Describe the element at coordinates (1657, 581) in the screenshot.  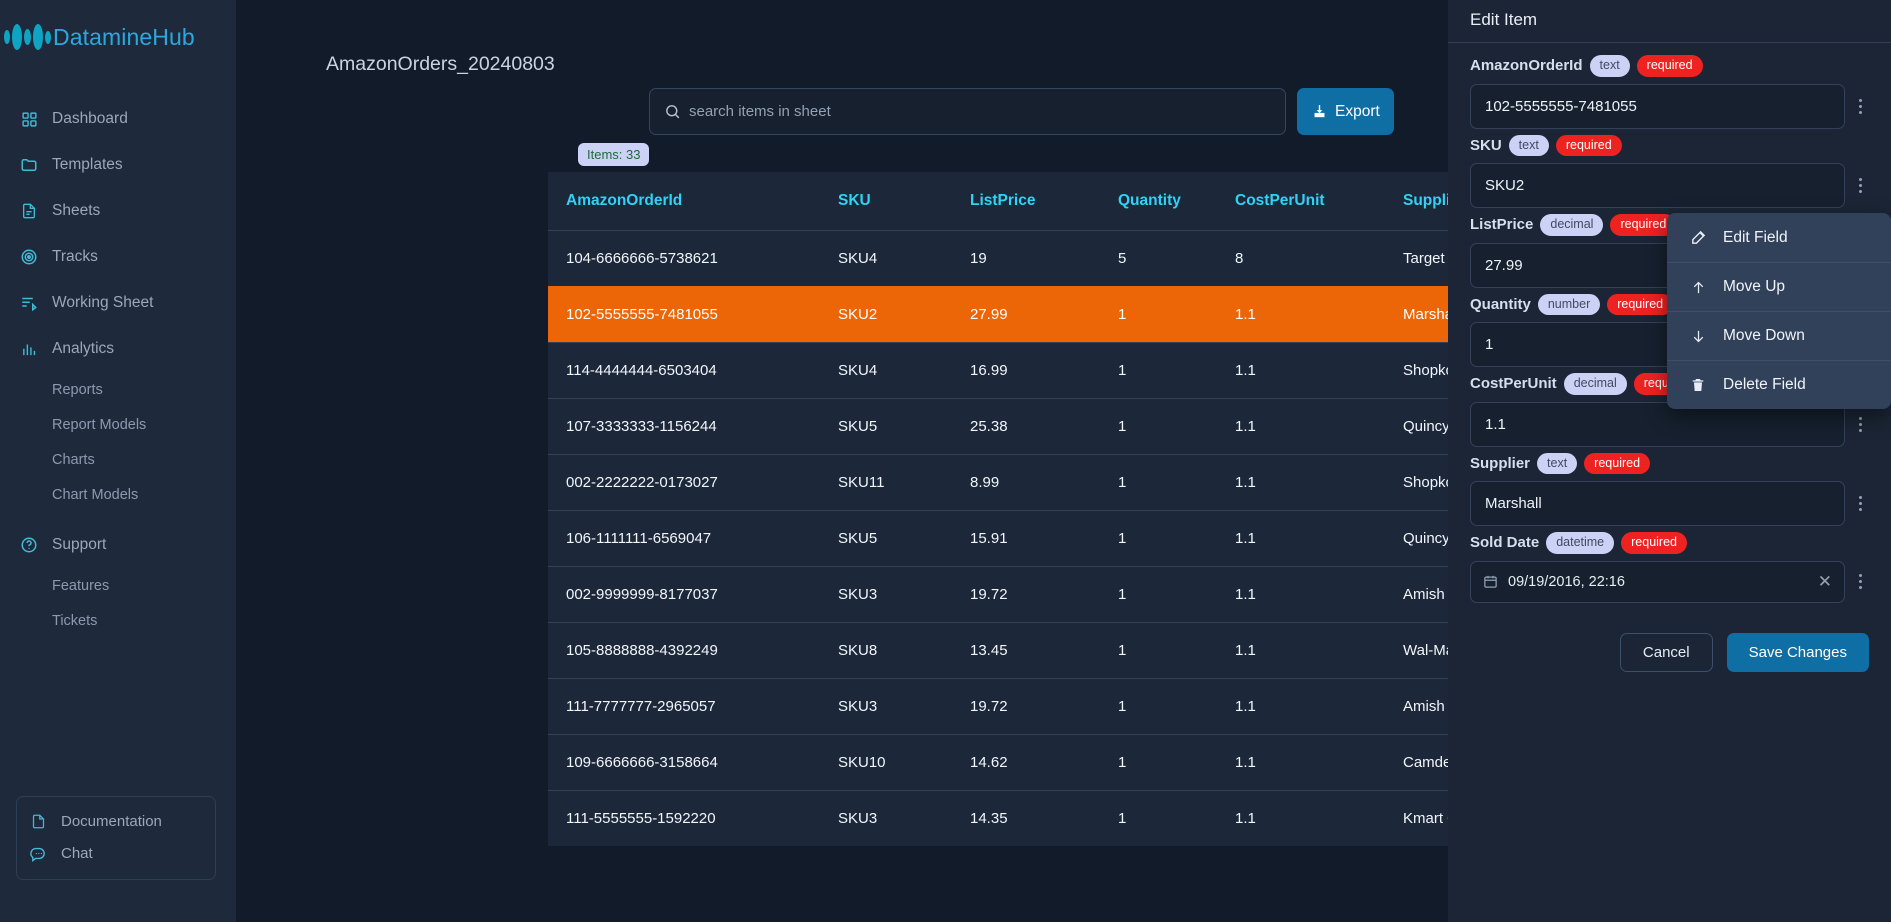
I see `date-input: 09/19/2016, 22:16 ✕` at that location.